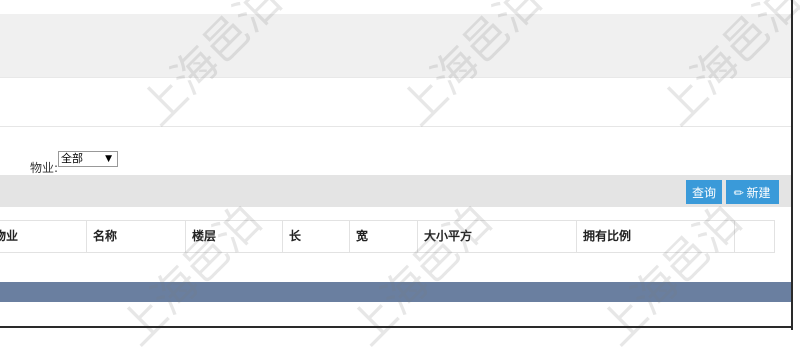 The height and width of the screenshot is (357, 800). I want to click on footer-band, so click(395, 292).